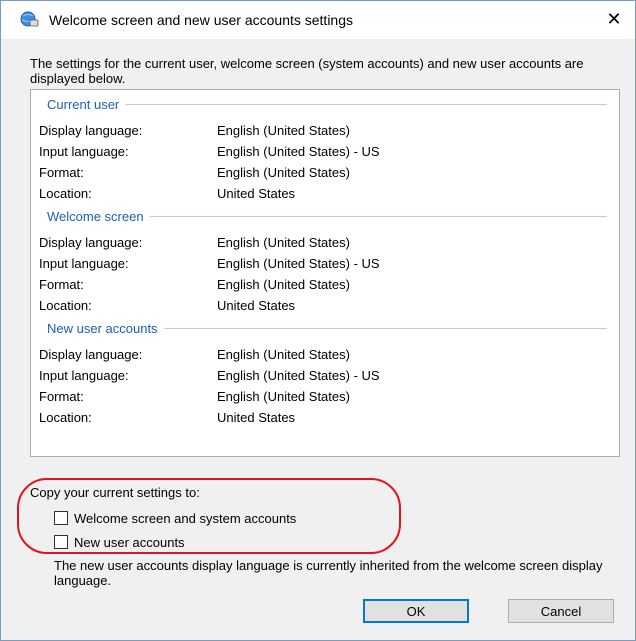 This screenshot has height=641, width=636. What do you see at coordinates (115, 492) in the screenshot?
I see `copy-settings-label: Copy your current settings to:` at bounding box center [115, 492].